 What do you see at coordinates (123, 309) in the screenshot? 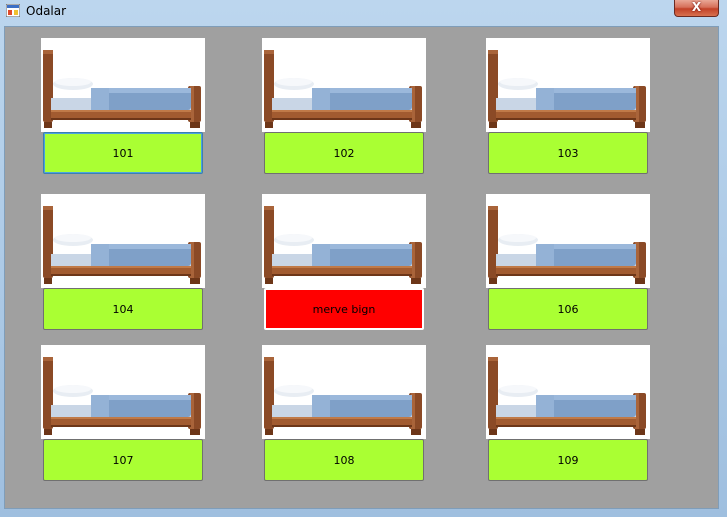
I see `room-button: 104` at bounding box center [123, 309].